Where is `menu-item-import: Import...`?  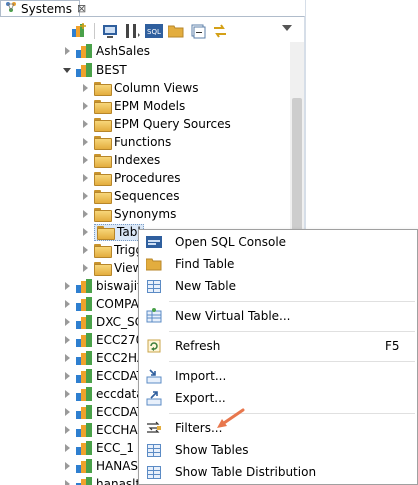 menu-item-import: Import... is located at coordinates (278, 376).